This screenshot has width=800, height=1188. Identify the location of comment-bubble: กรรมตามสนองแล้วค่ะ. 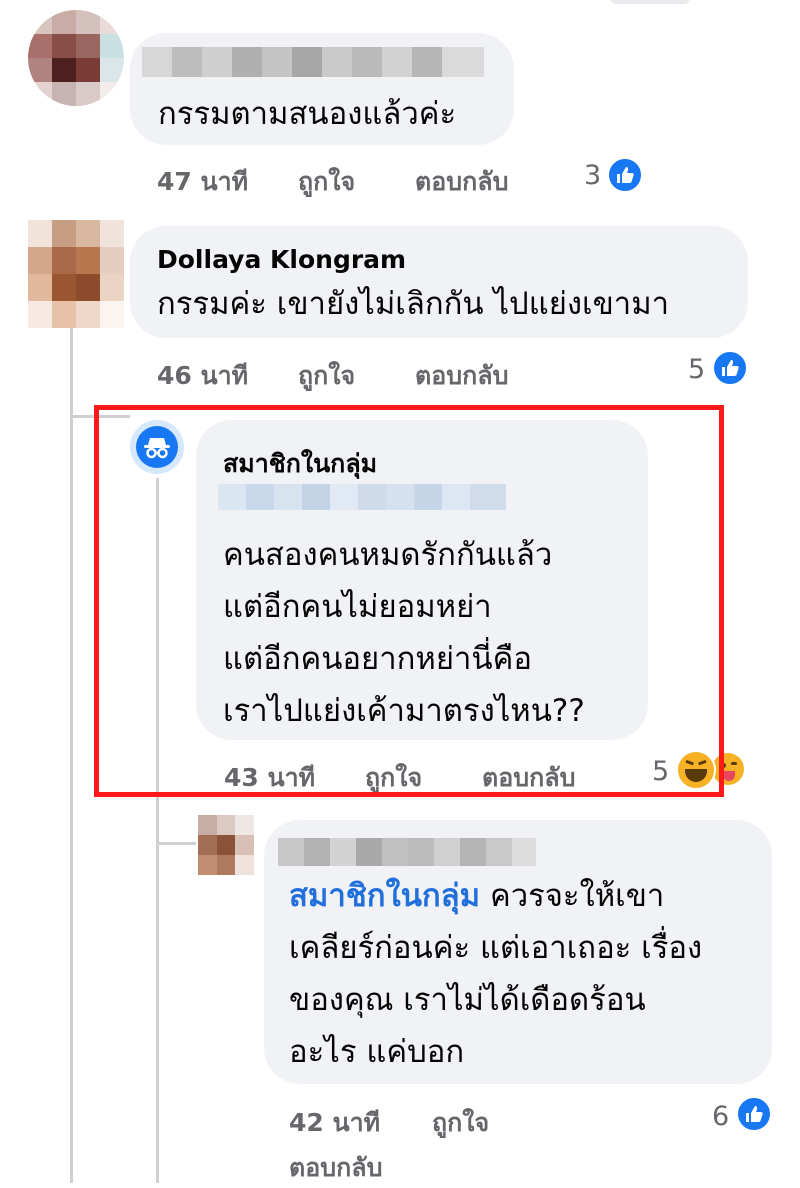
(322, 89).